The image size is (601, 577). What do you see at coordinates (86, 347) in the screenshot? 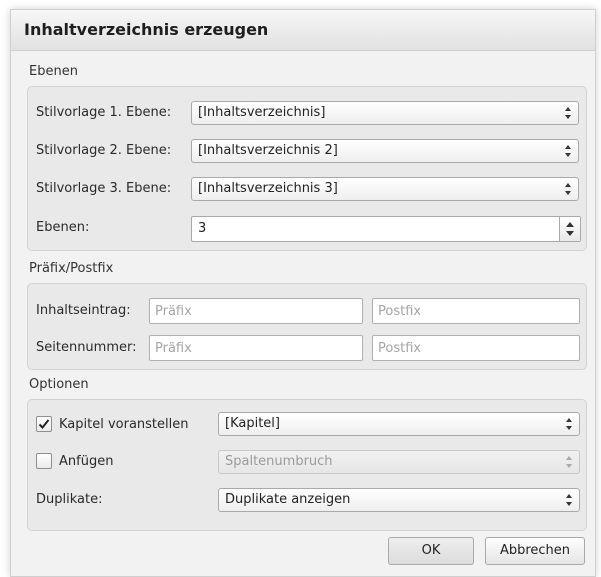
I see `page-number-label: Seitennummer:` at bounding box center [86, 347].